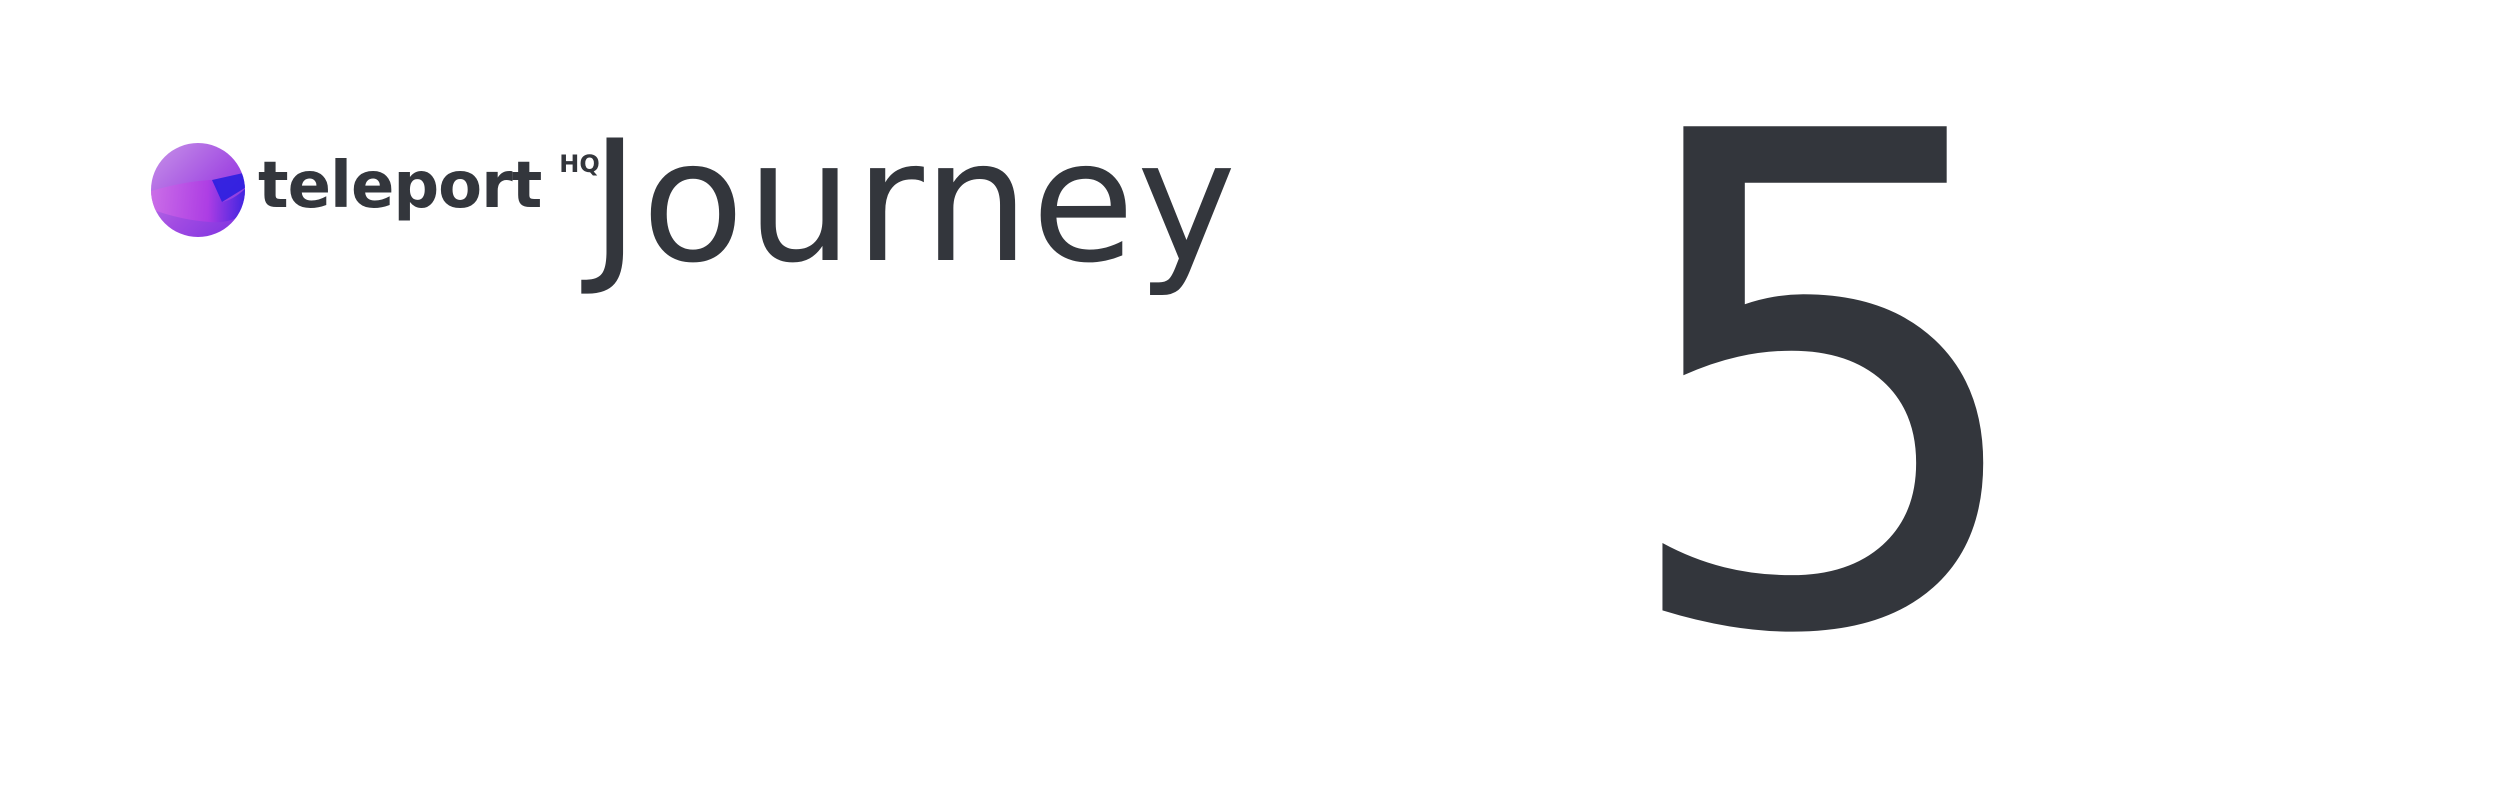 This screenshot has height=800, width=2500. Describe the element at coordinates (198, 190) in the screenshot. I see `teleport-orb-icon` at that location.